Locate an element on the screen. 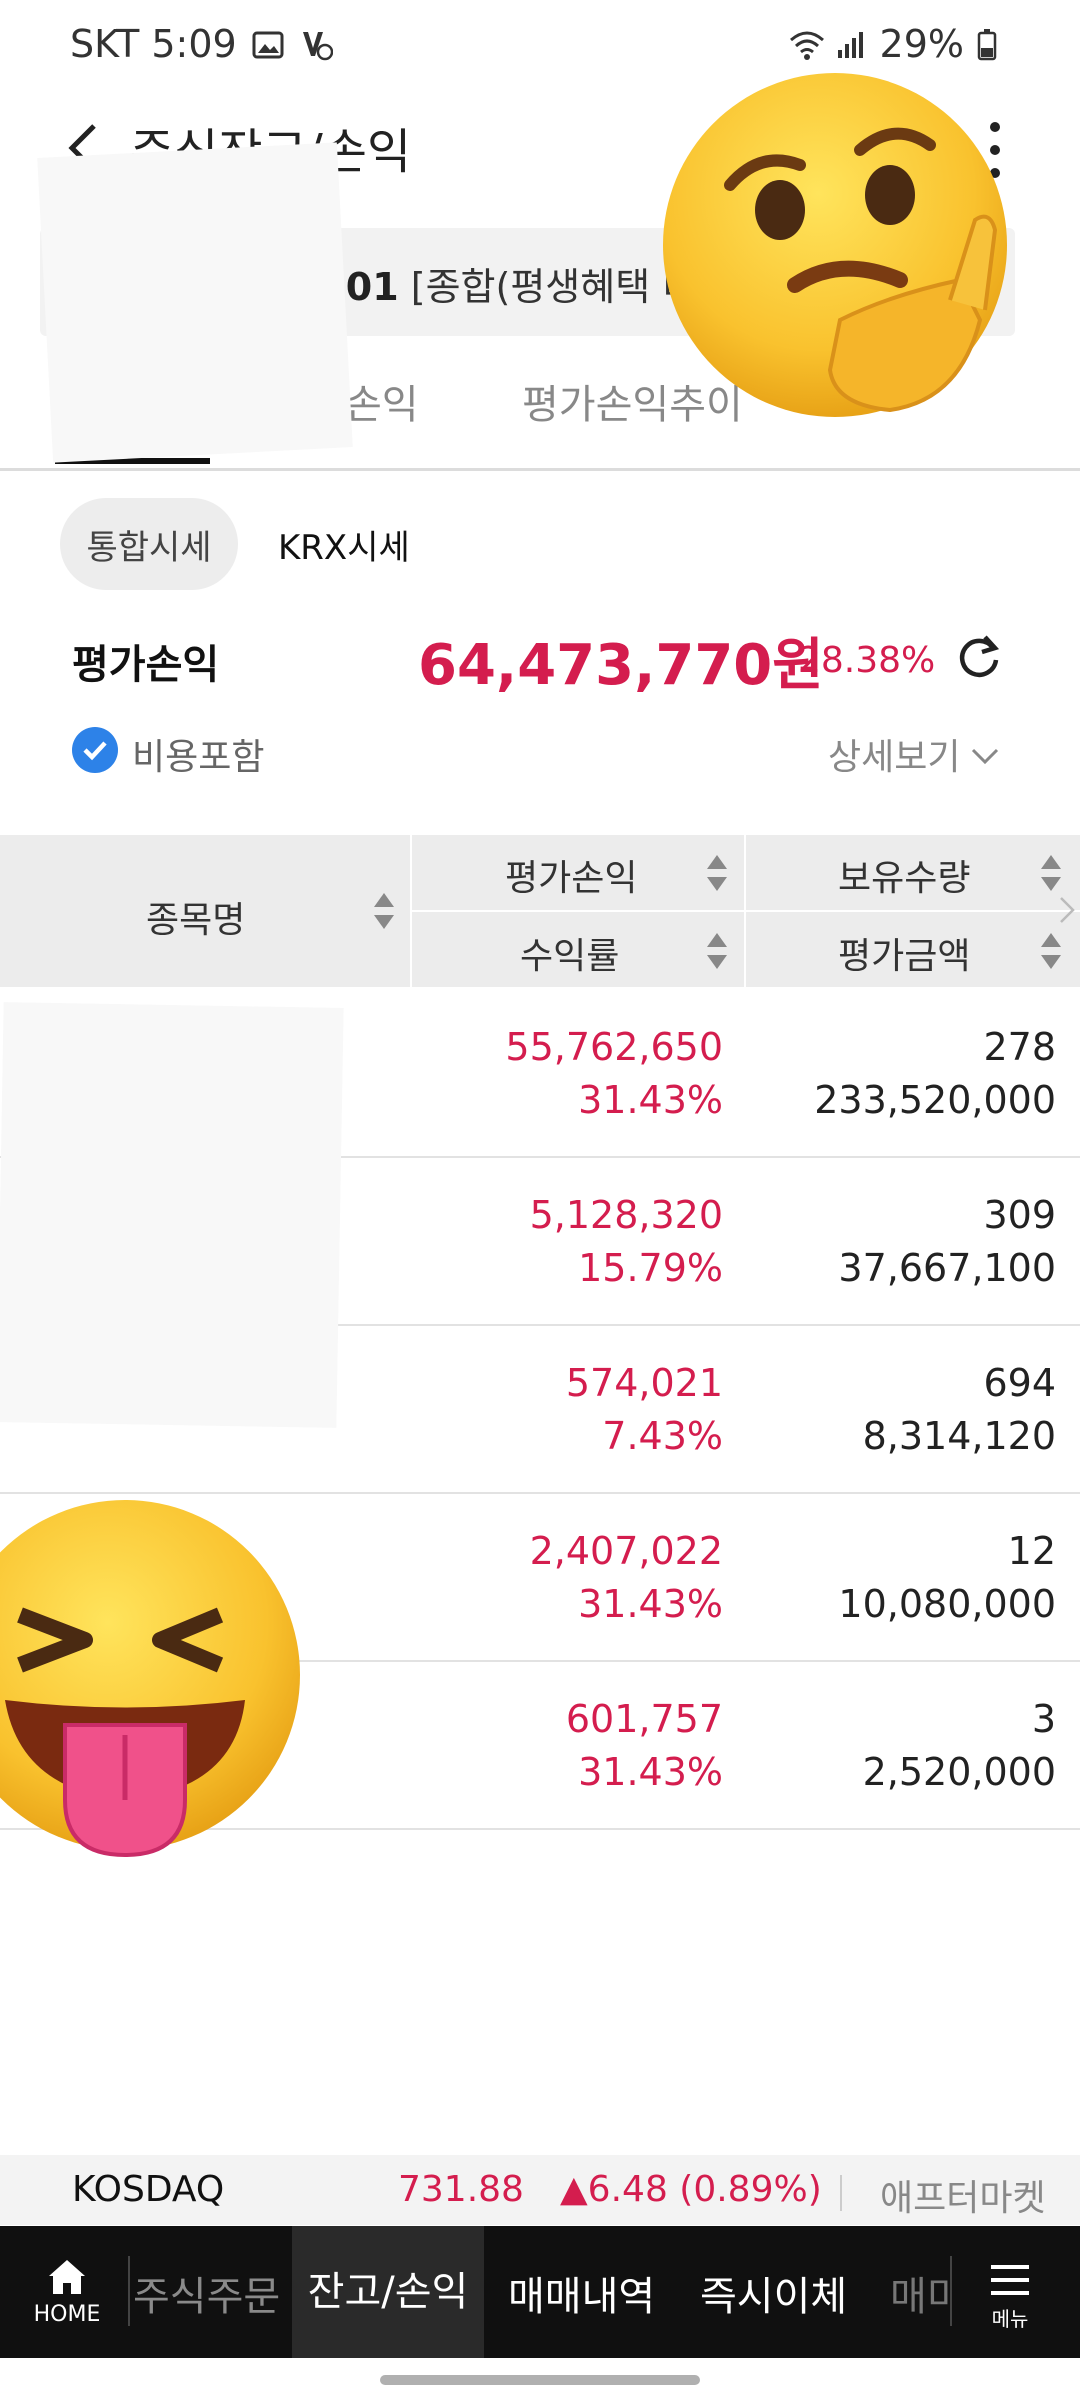  bottom-navigation: HOME 주식주문 잔고/손익 매매내역 즉시이체 매미 메뉴 is located at coordinates (540, 2292).